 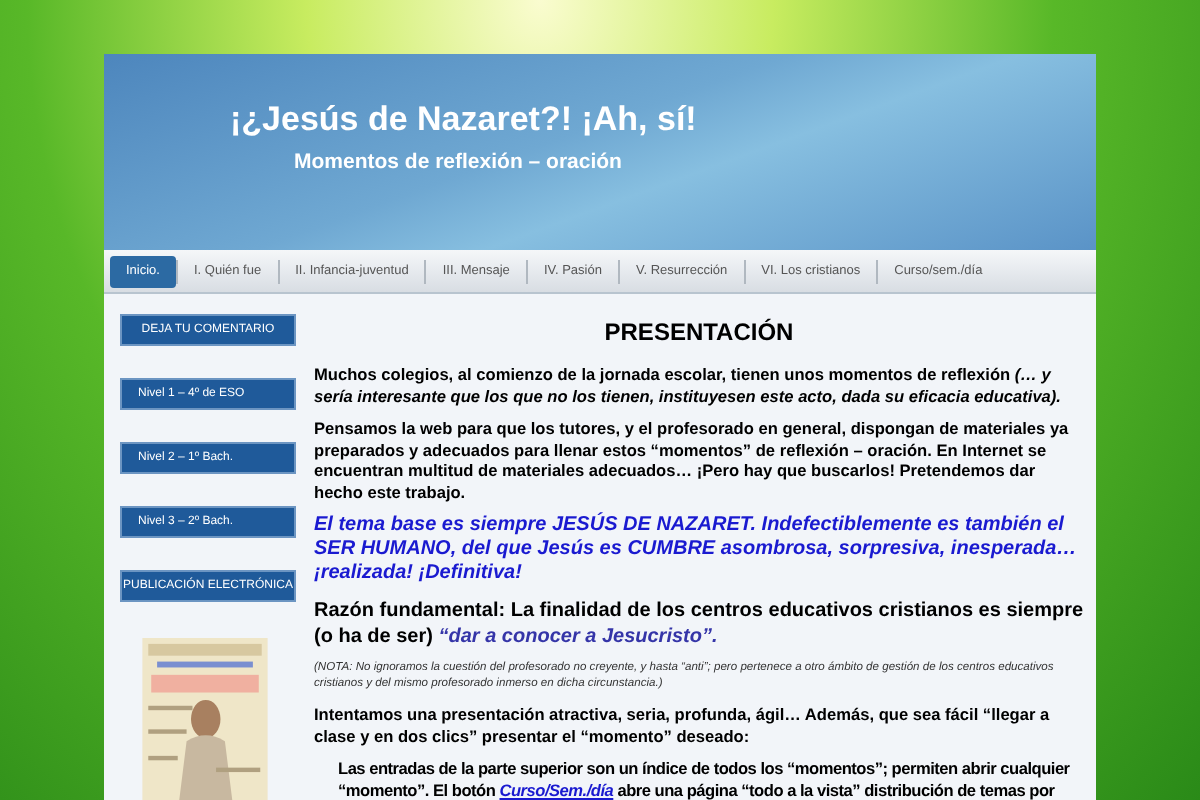 What do you see at coordinates (696, 550) in the screenshot?
I see `emphasis-paragraph: El tema base es siempre JESÚS DE NAZARET. Indefectiblemente es también el SER HUMANO, del que Jesús es CUMBRE asombrosa, sorpresiva, inesperada… ¡realizada! ¡Definitiva!` at bounding box center [696, 550].